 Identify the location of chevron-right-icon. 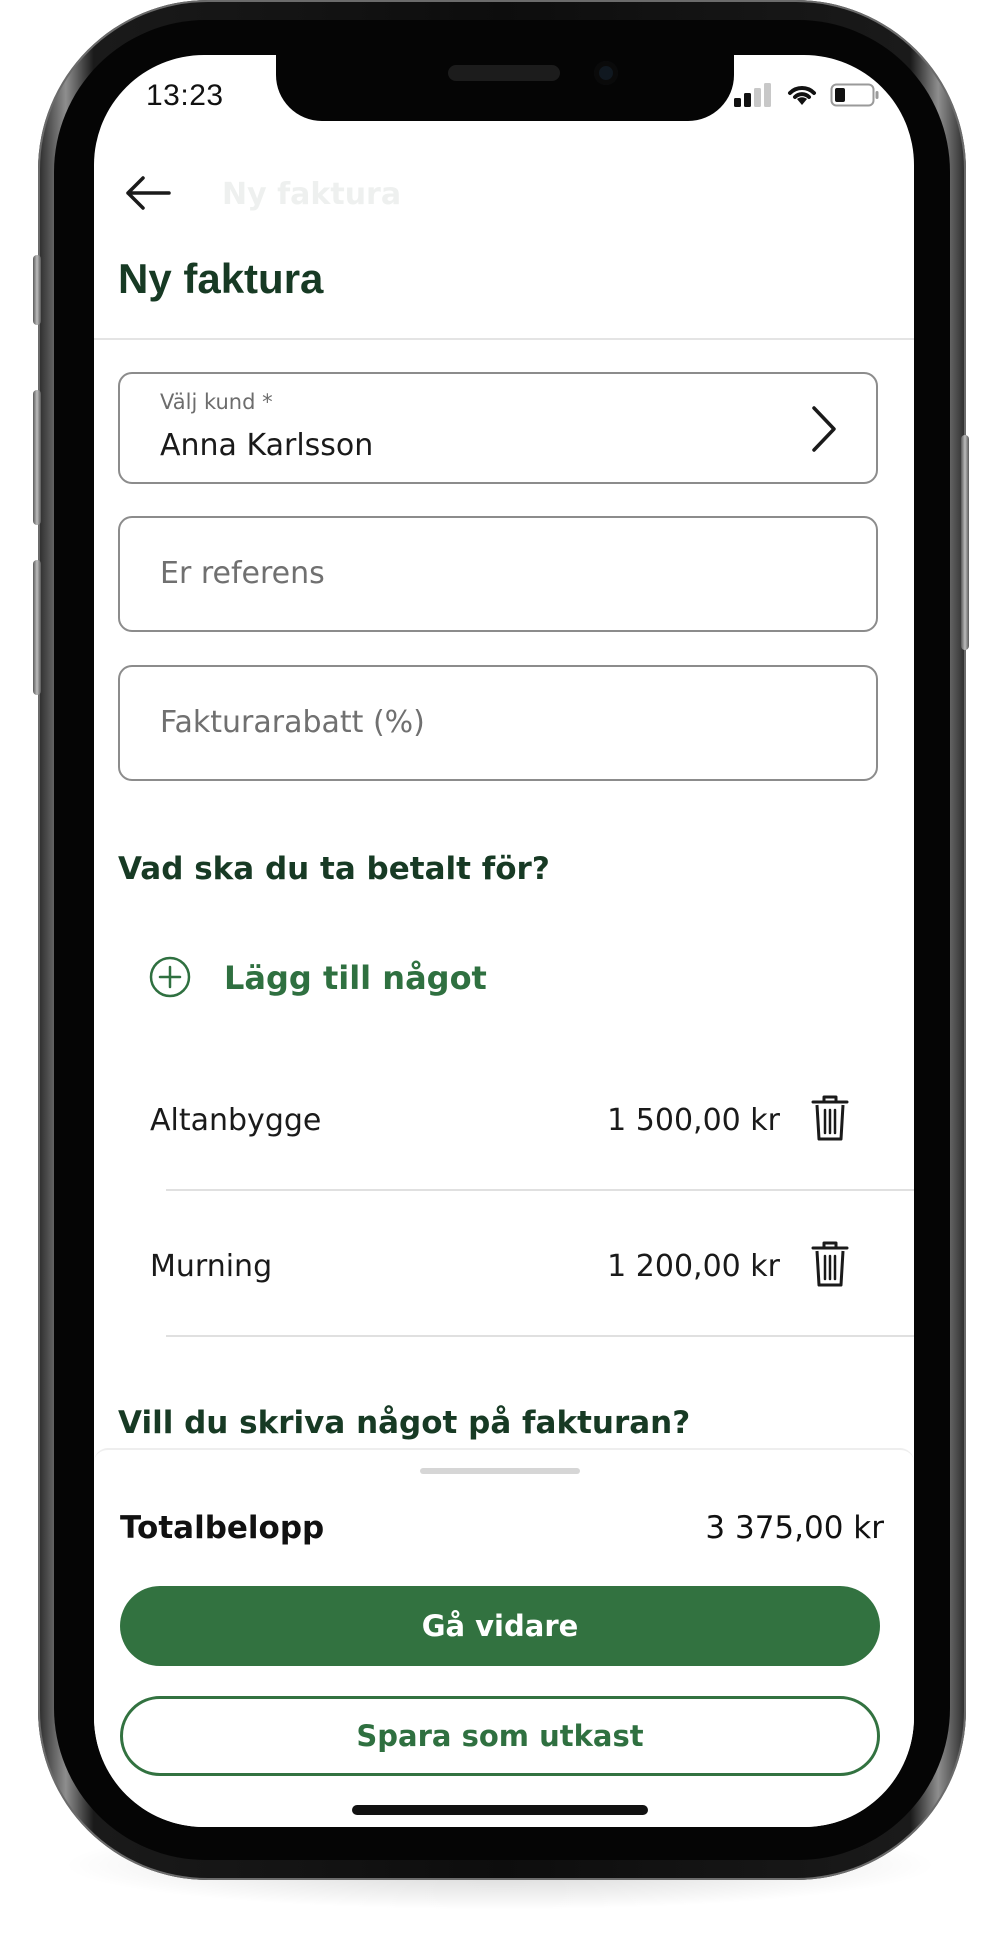
(824, 429).